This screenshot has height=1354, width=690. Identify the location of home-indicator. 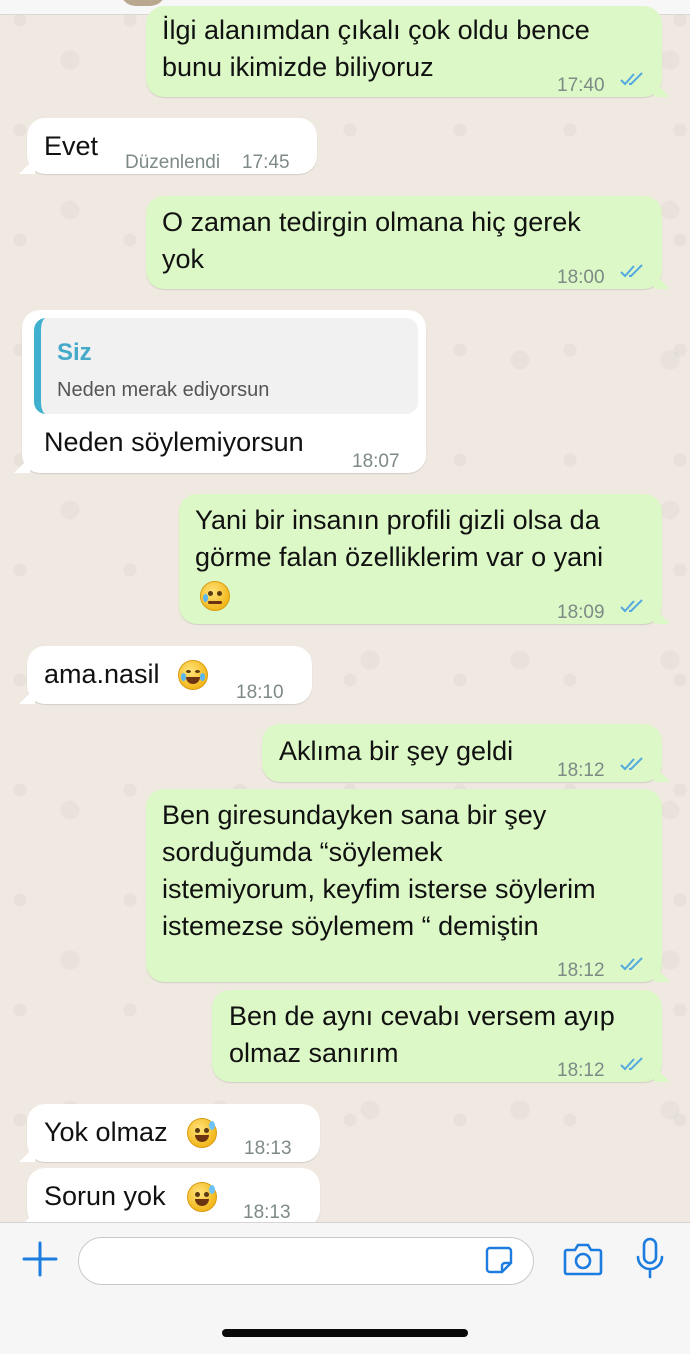
(345, 1333).